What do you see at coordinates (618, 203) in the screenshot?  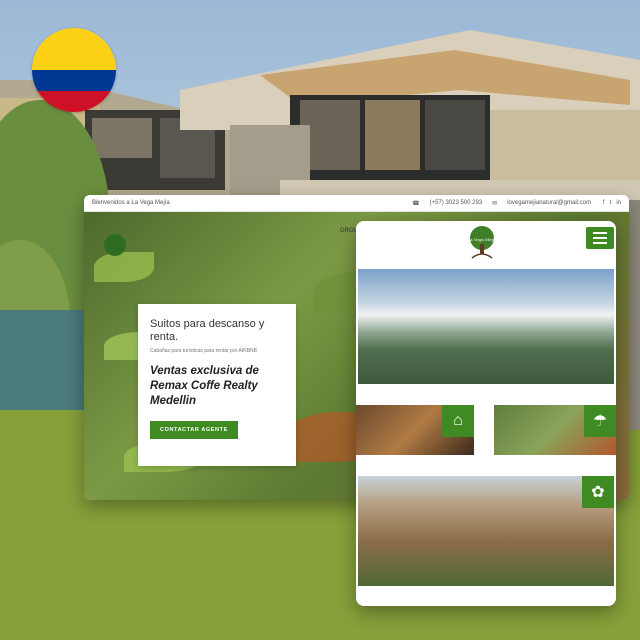 I see `linkedin-icon: in` at bounding box center [618, 203].